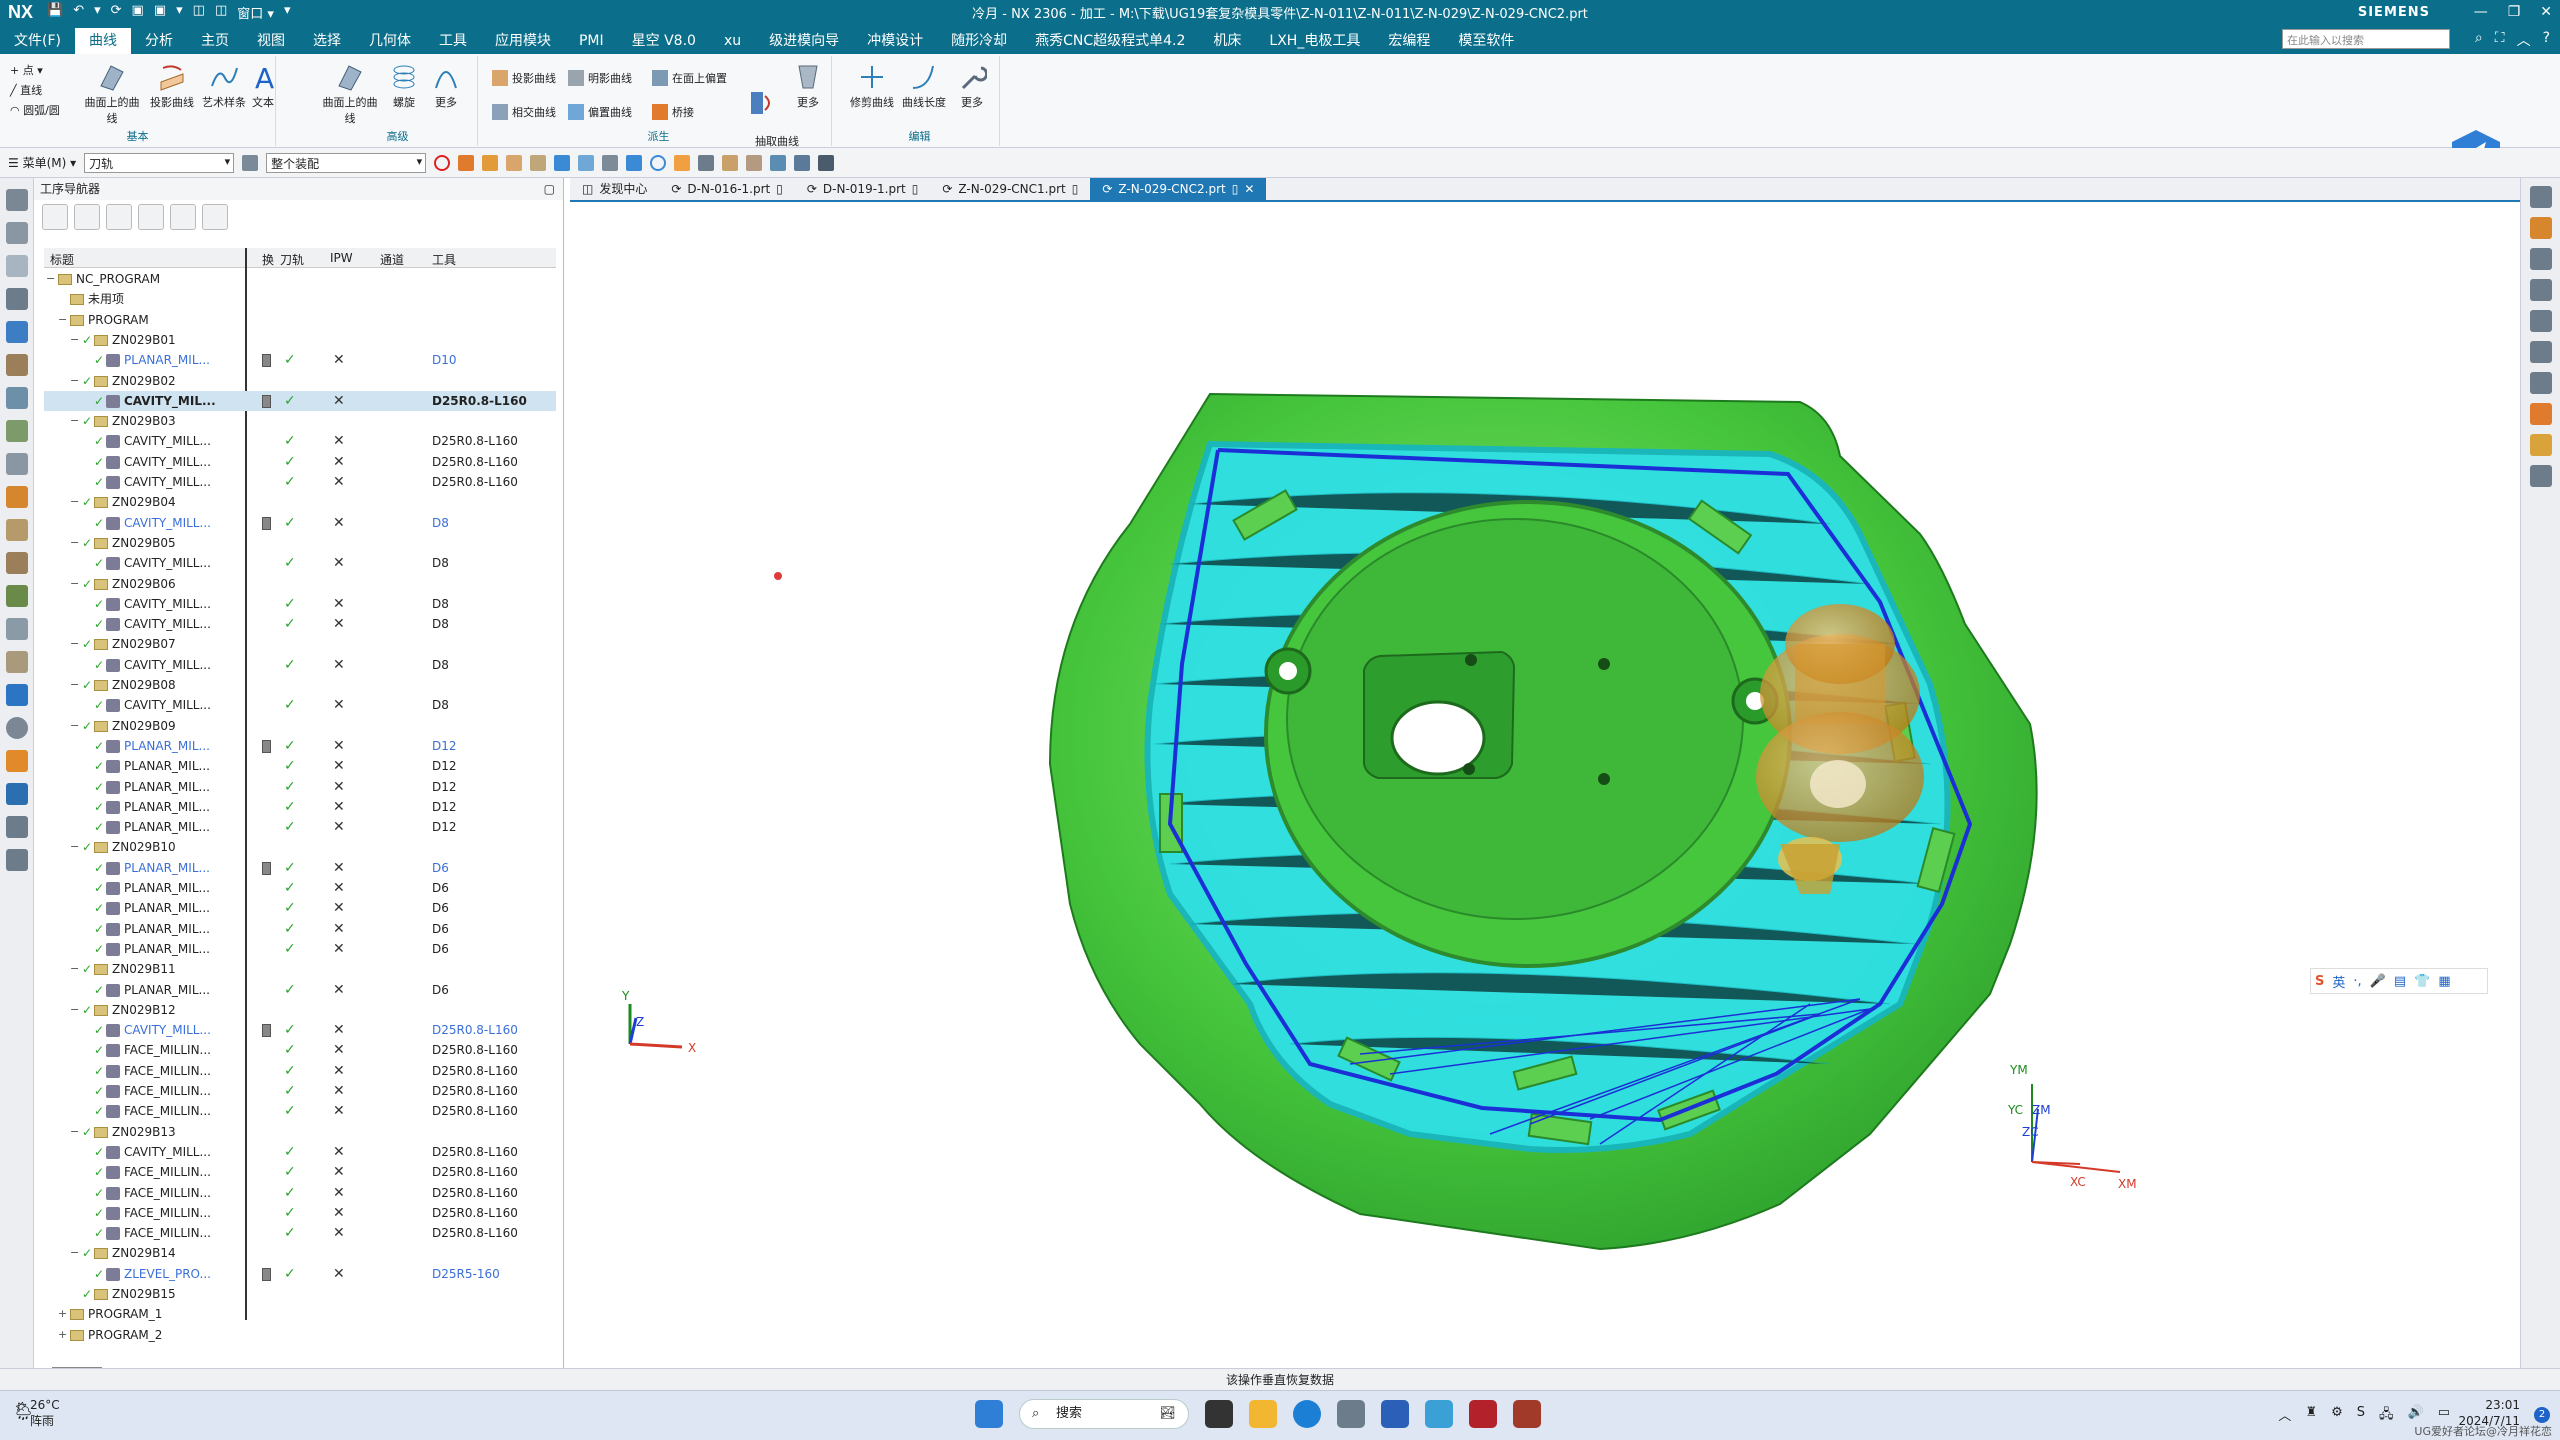 This screenshot has height=1440, width=2560. What do you see at coordinates (895, 41) in the screenshot?
I see `menu-item: 冲模设计` at bounding box center [895, 41].